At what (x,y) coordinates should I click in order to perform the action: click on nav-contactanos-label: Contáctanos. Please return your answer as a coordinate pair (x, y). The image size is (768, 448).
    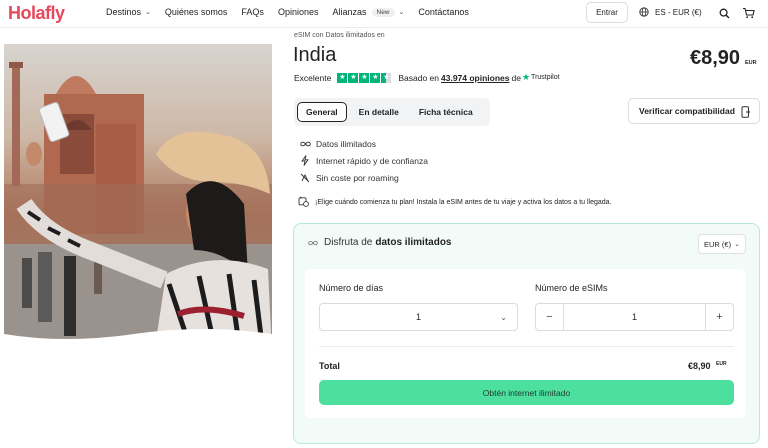
    Looking at the image, I should click on (443, 12).